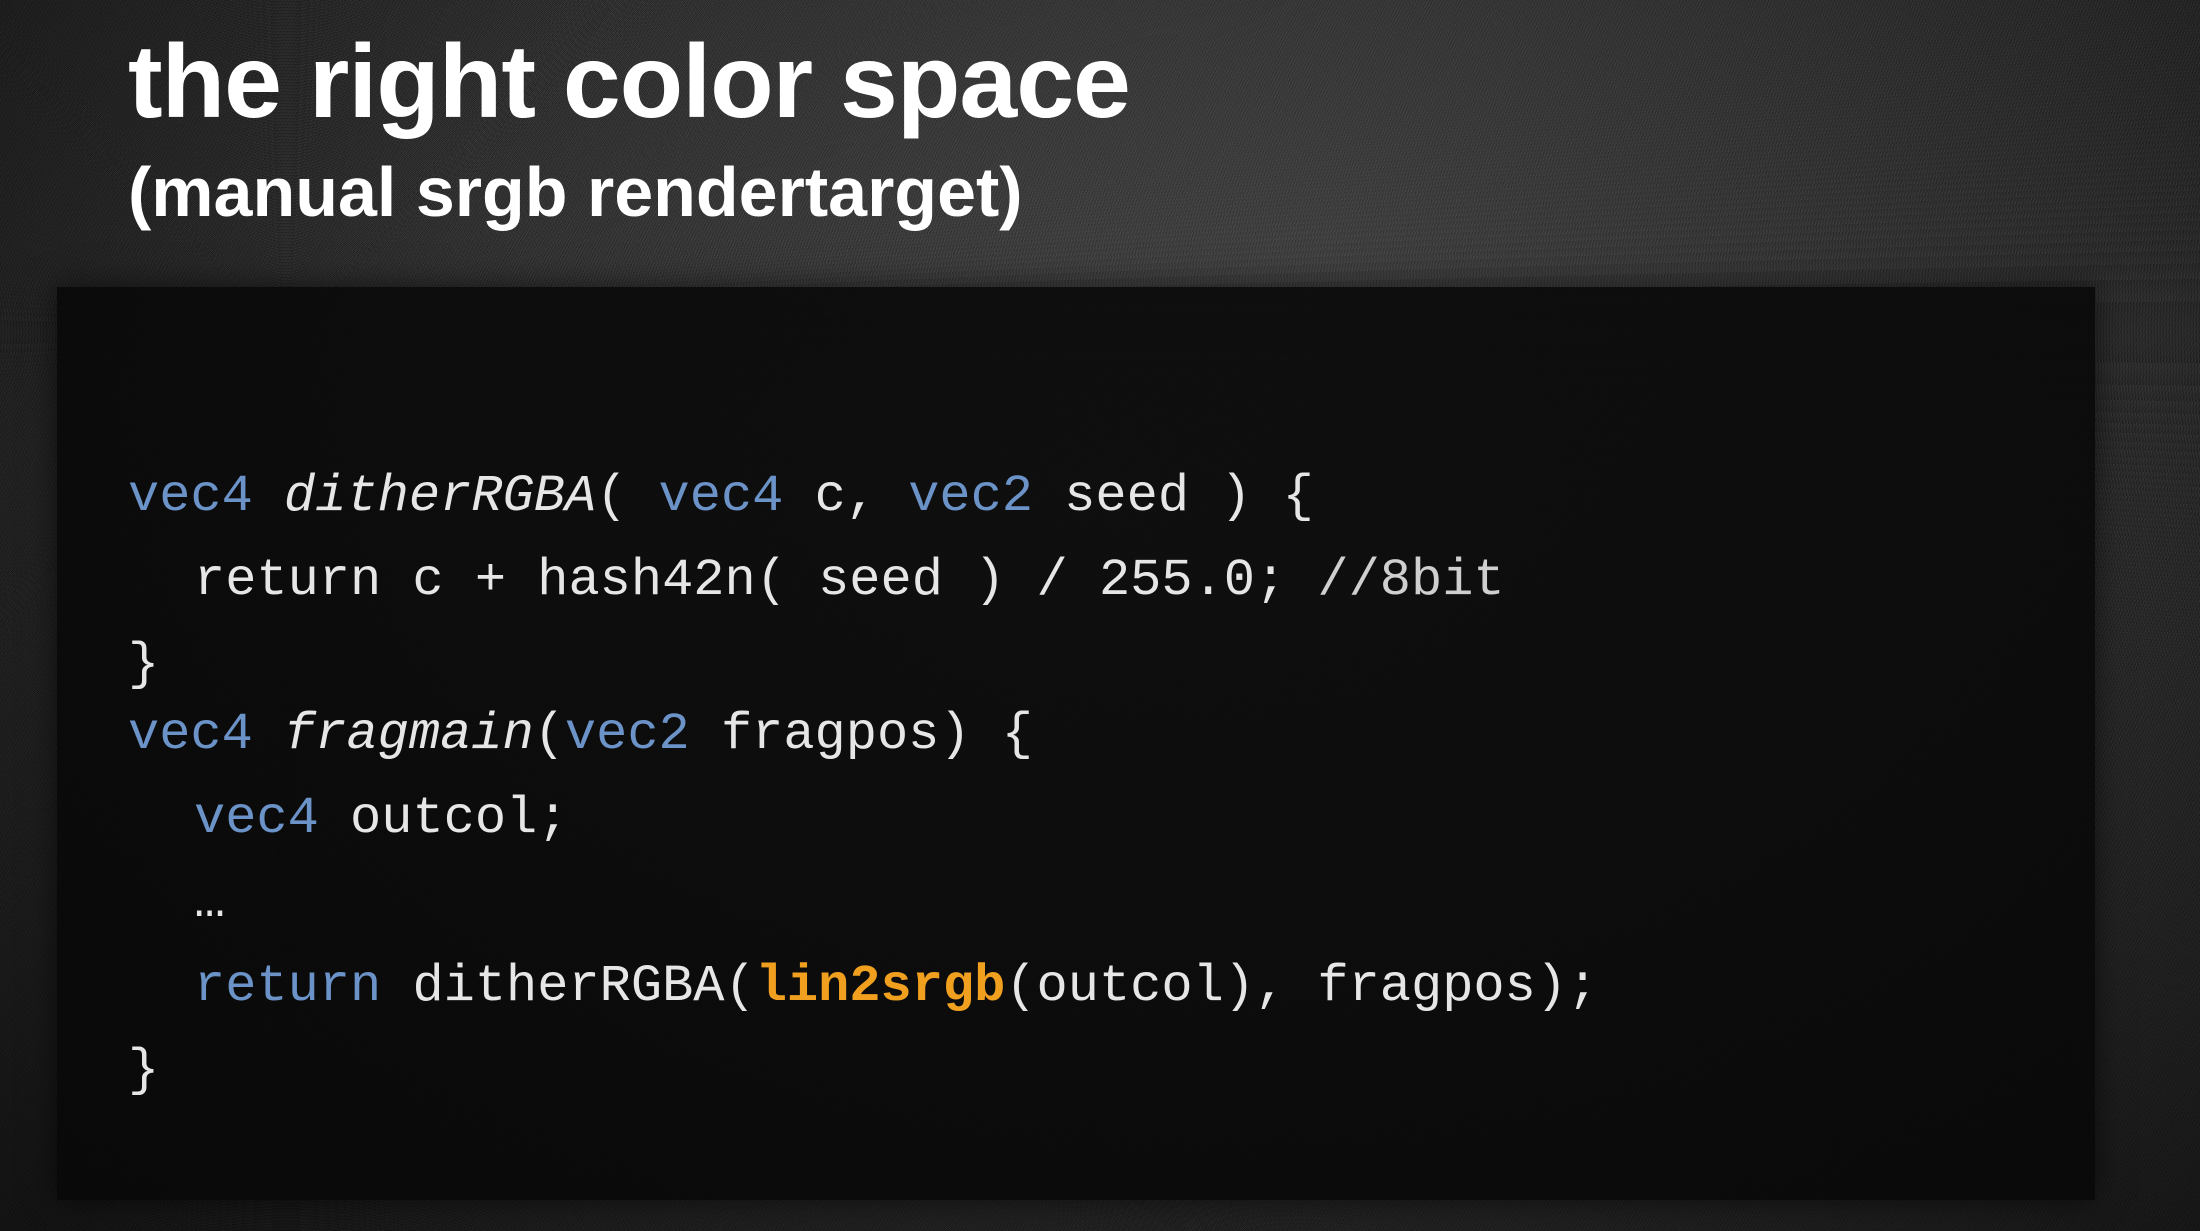 The width and height of the screenshot is (2200, 1231). I want to click on code-text: seed ) {, so click(1173, 496).